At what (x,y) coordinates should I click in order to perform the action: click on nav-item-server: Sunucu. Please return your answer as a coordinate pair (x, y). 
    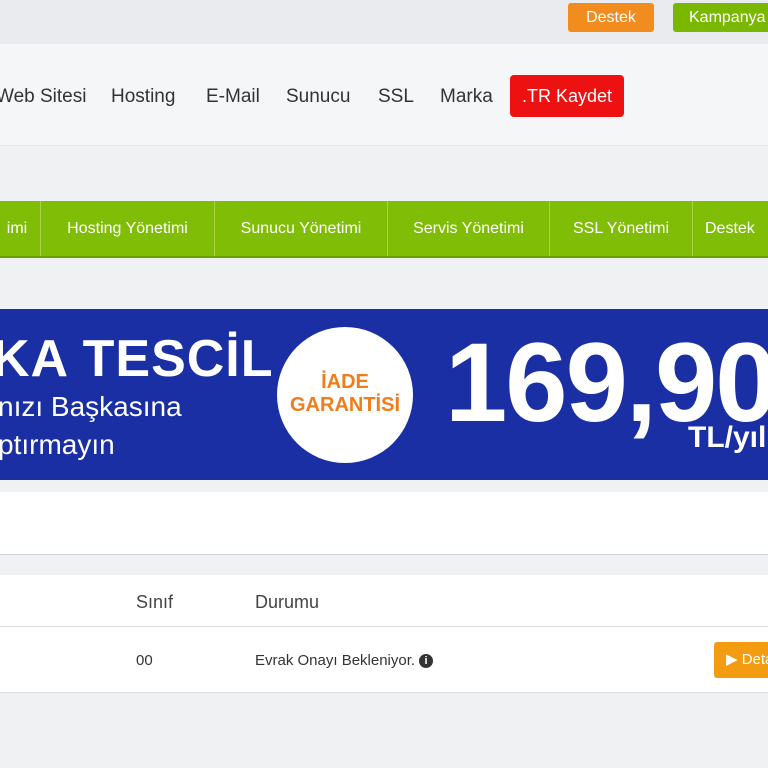
    Looking at the image, I should click on (318, 97).